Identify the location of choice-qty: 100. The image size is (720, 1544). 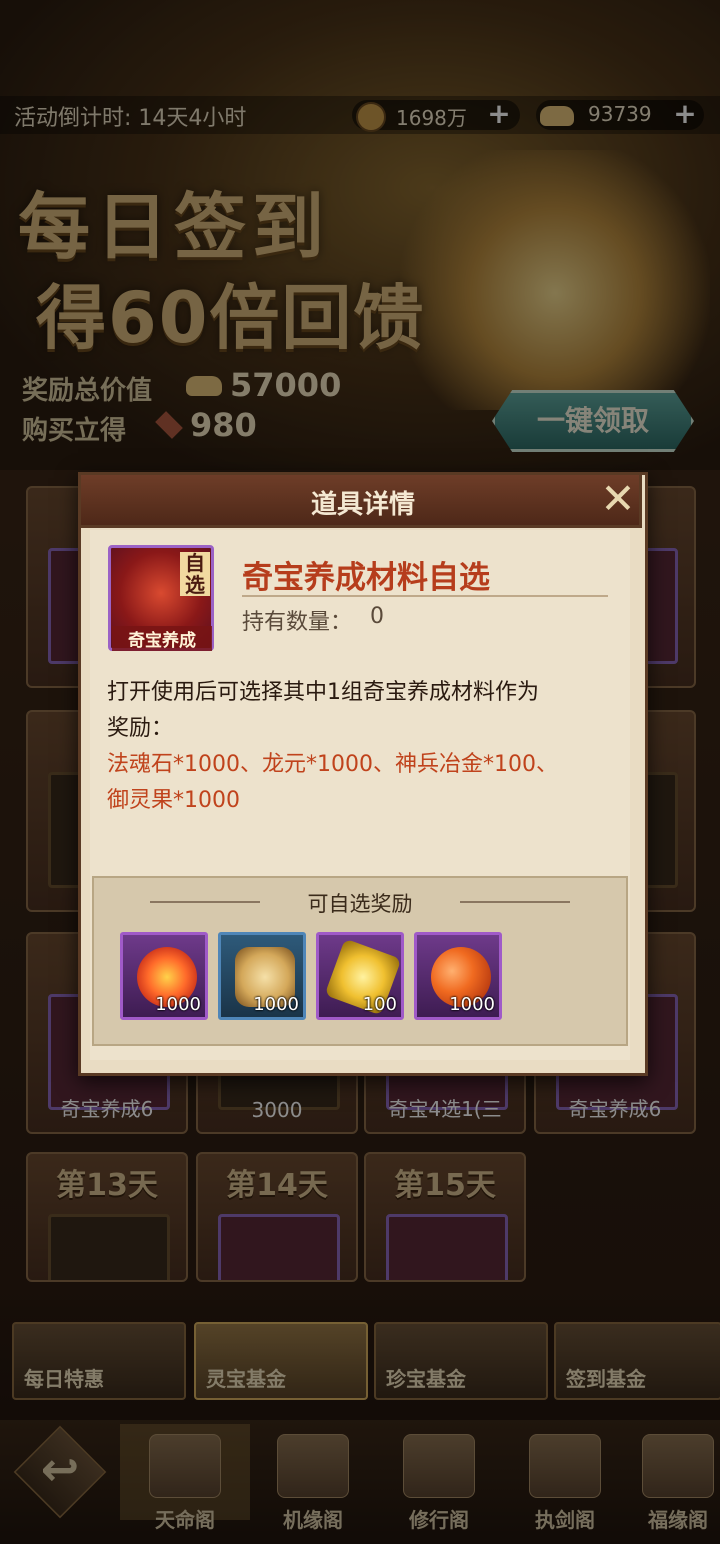
(379, 1004).